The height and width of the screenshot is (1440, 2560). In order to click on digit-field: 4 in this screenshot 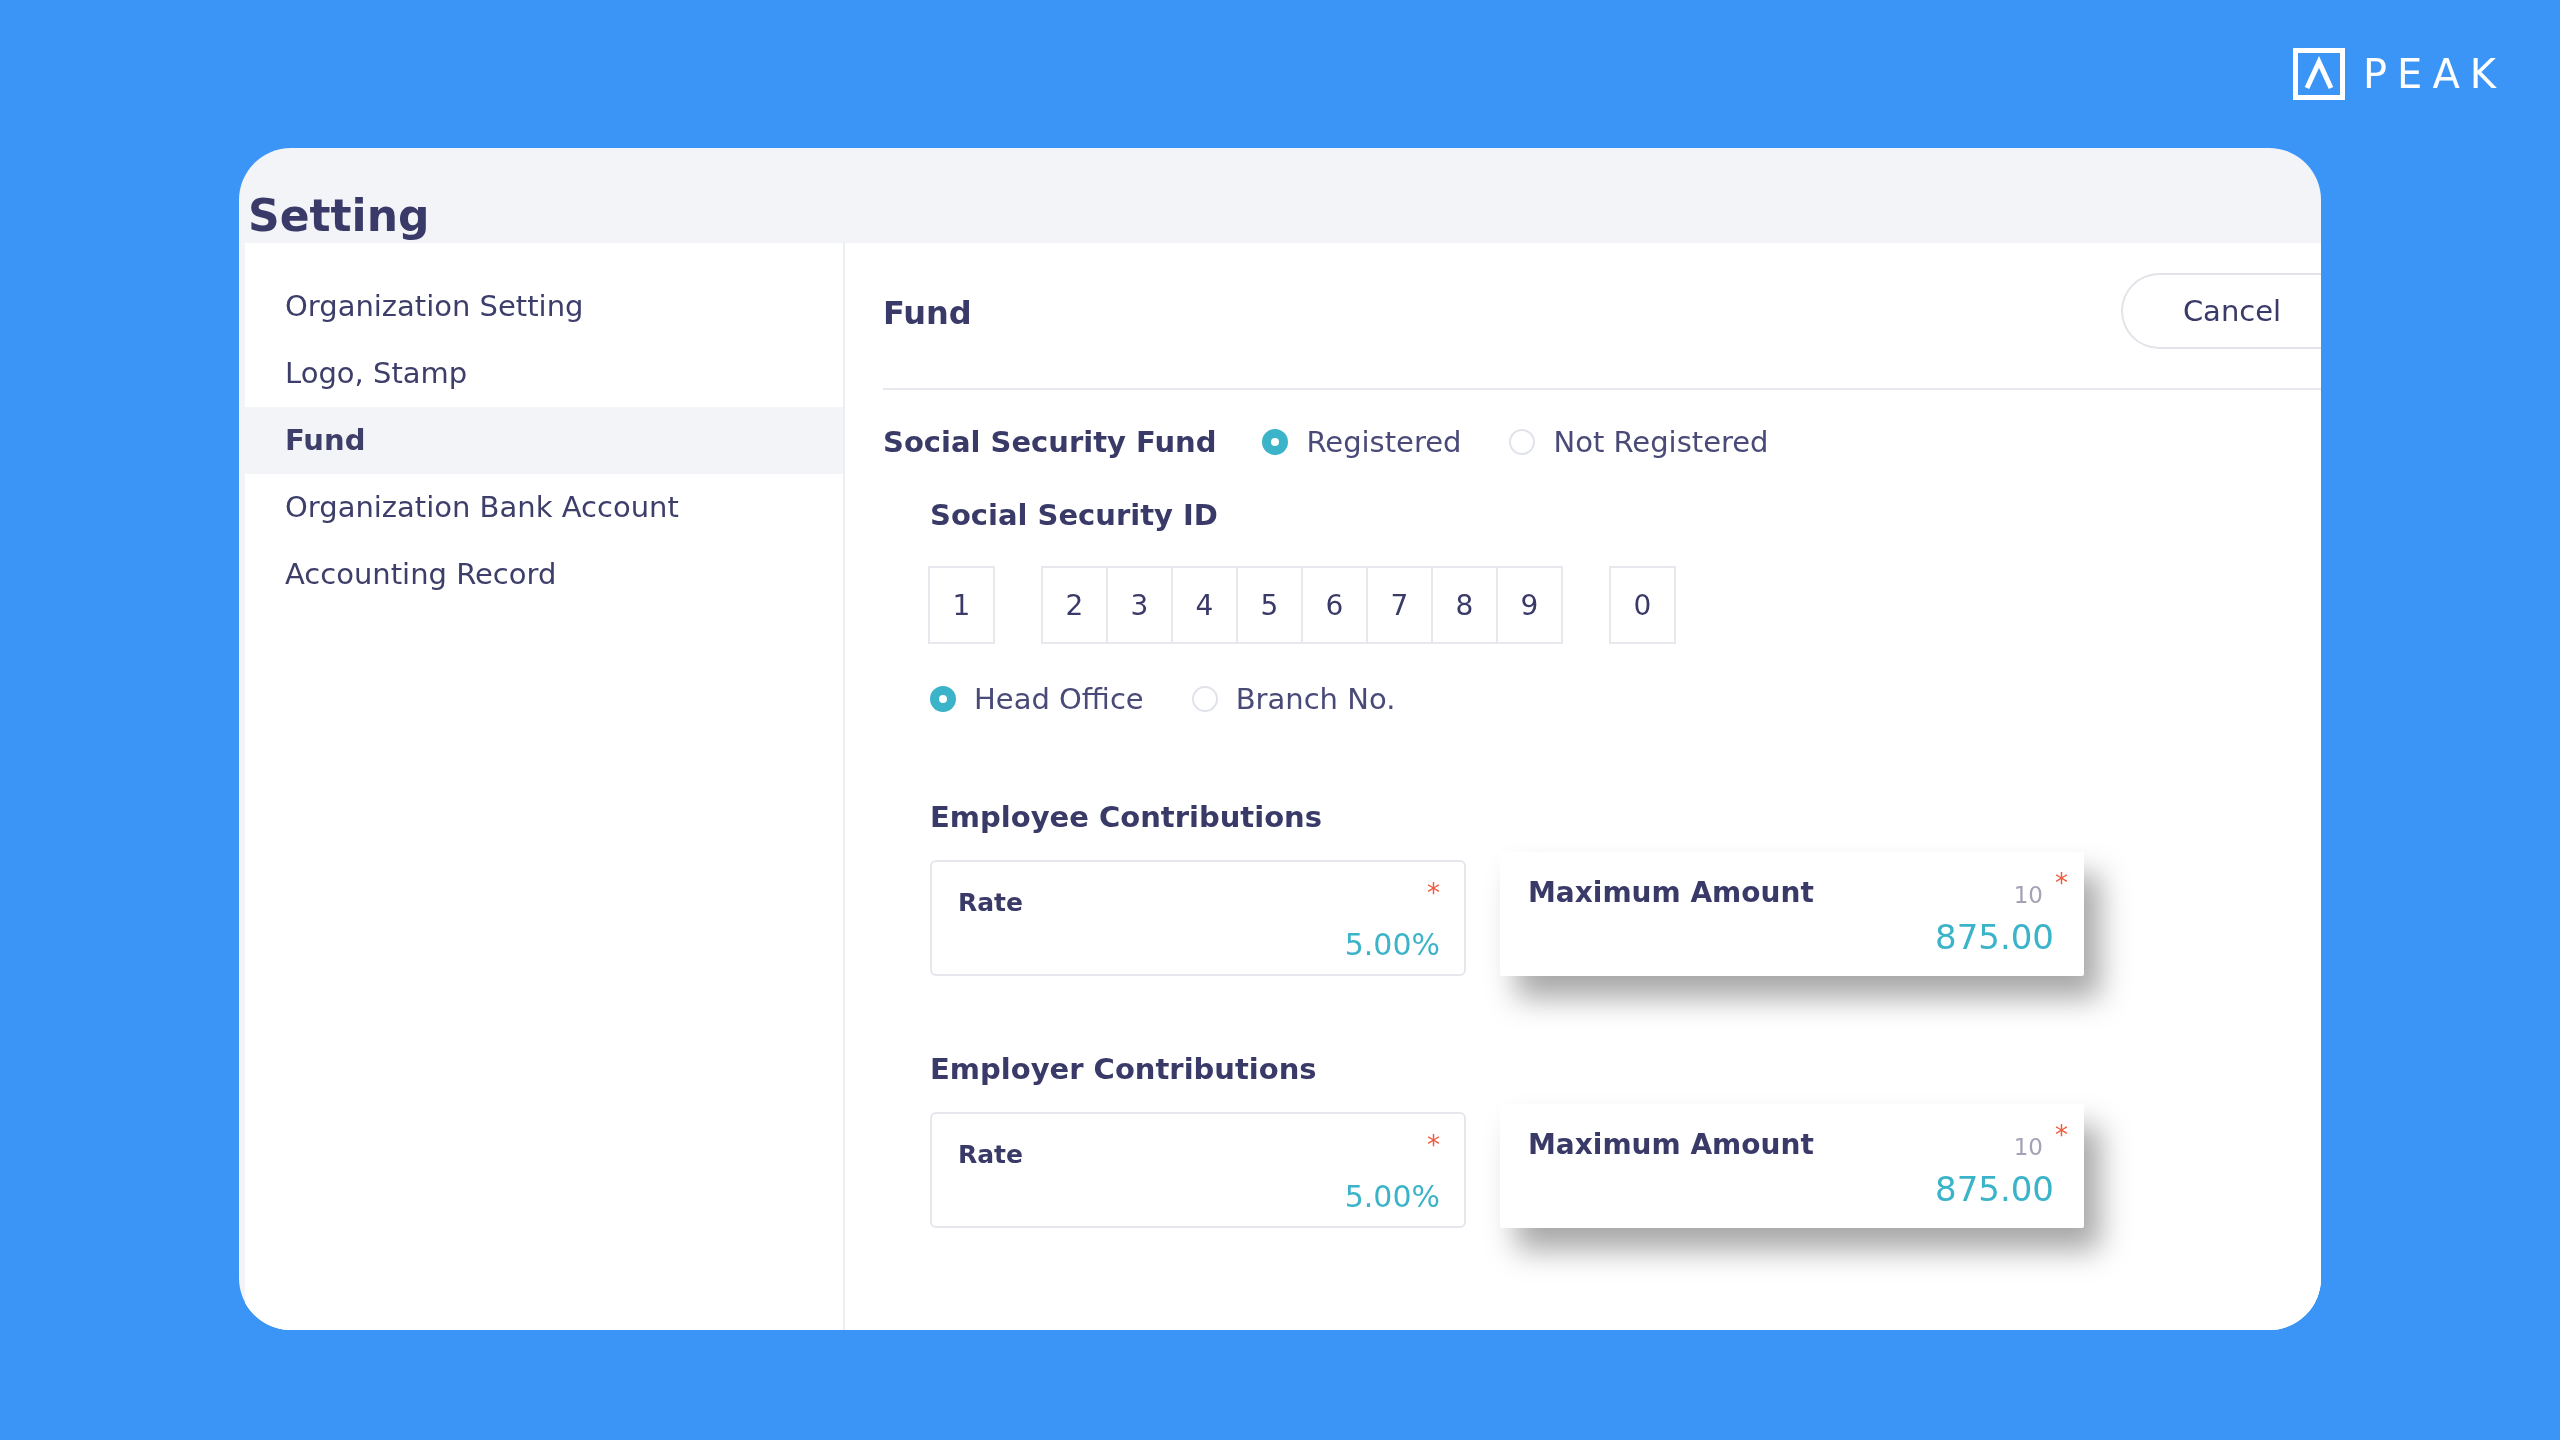, I will do `click(1204, 605)`.